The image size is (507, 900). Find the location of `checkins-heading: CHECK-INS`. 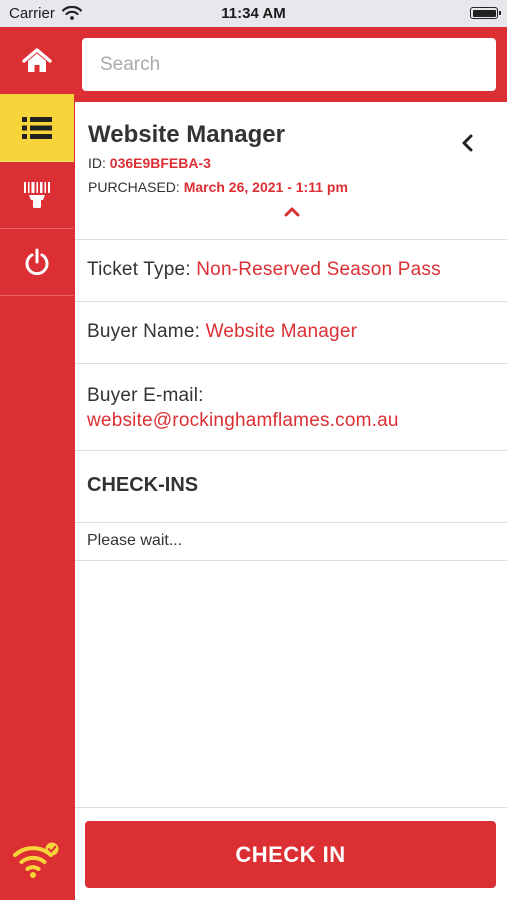

checkins-heading: CHECK-INS is located at coordinates (291, 487).